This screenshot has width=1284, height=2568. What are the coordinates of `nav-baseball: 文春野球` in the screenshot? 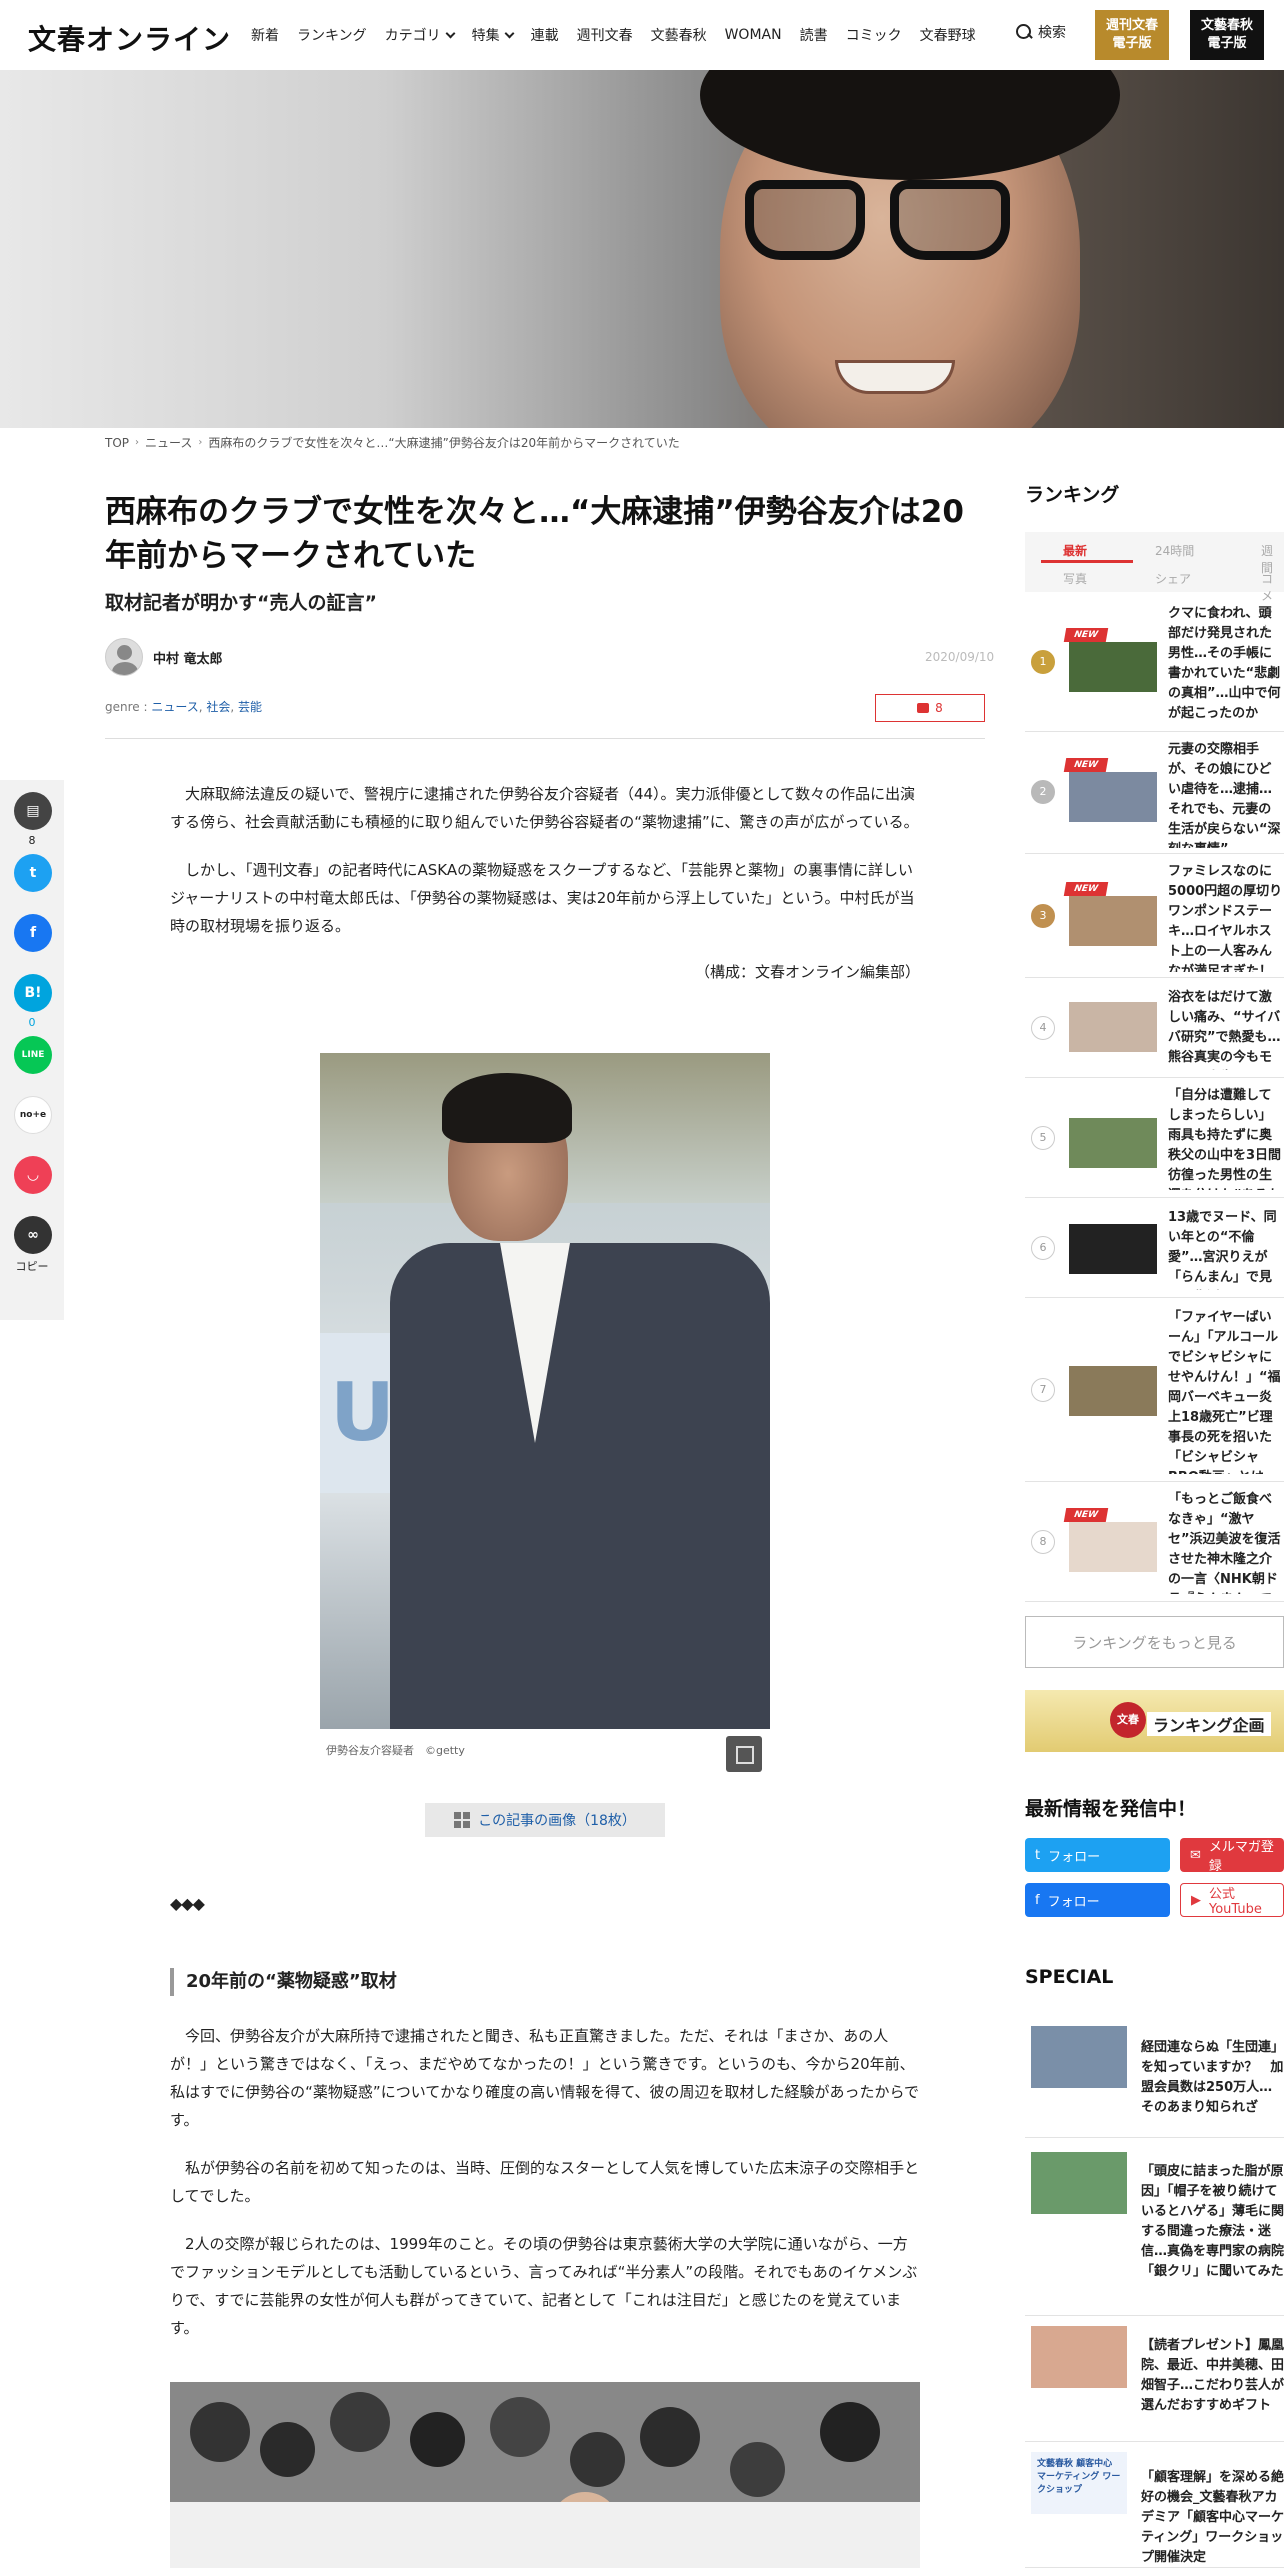 It's located at (948, 35).